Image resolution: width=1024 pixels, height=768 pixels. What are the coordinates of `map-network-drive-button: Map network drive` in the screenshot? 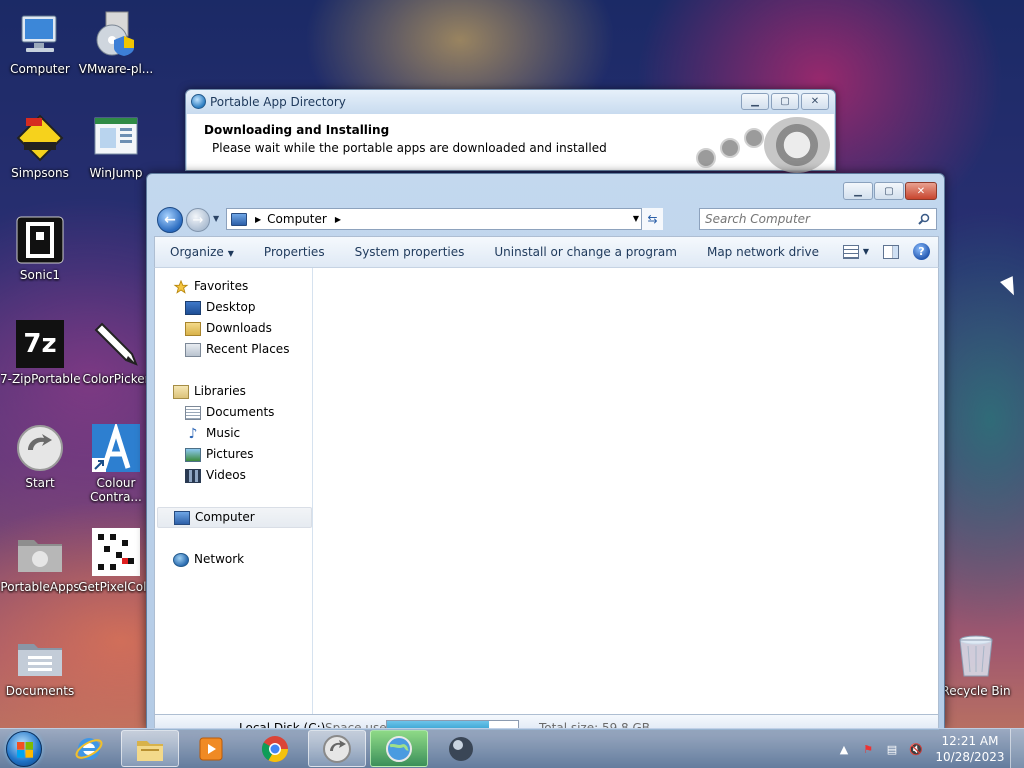 It's located at (763, 252).